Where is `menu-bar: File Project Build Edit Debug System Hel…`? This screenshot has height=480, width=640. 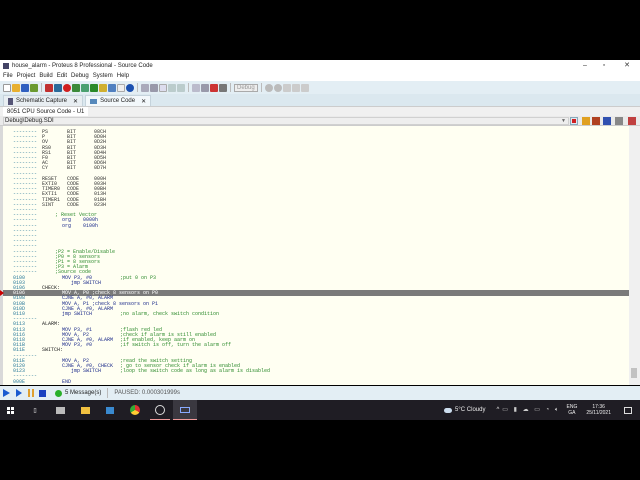
menu-bar: File Project Build Edit Debug System Hel… is located at coordinates (320, 76).